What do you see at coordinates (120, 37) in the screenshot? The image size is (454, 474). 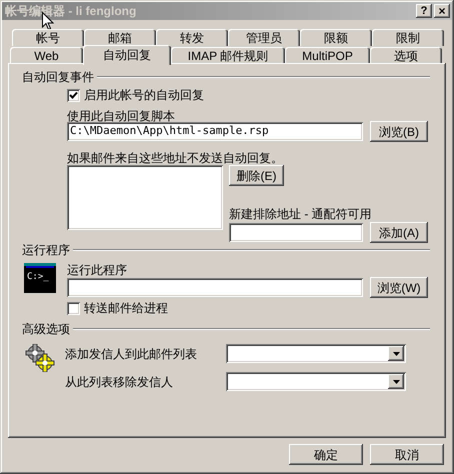 I see `tab: 邮箱` at bounding box center [120, 37].